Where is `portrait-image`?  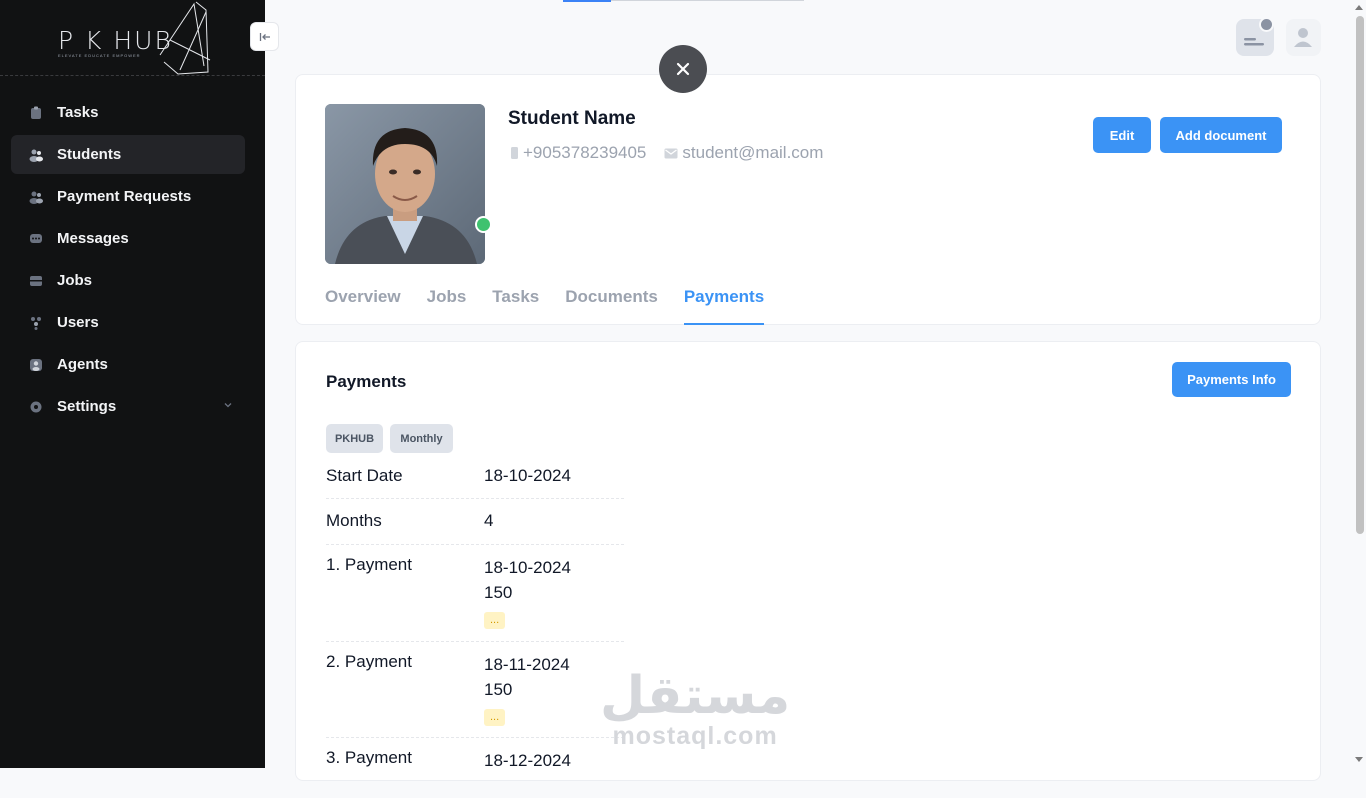
portrait-image is located at coordinates (405, 184).